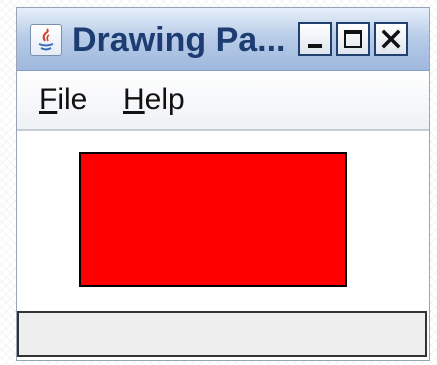 The image size is (437, 365). What do you see at coordinates (222, 334) in the screenshot?
I see `status-bar` at bounding box center [222, 334].